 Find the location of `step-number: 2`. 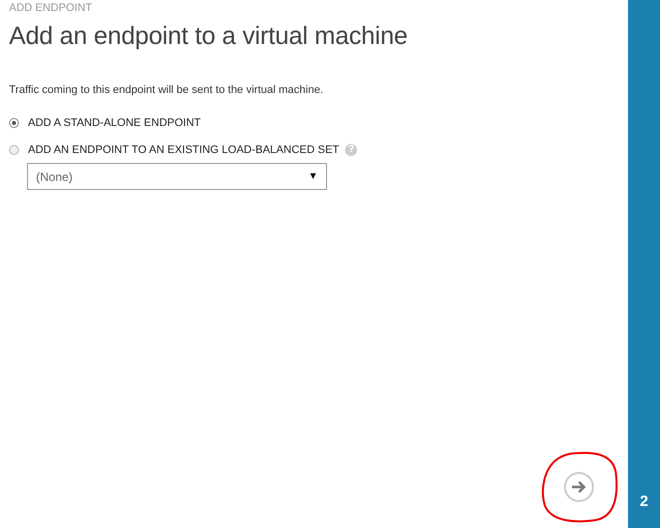

step-number: 2 is located at coordinates (644, 501).